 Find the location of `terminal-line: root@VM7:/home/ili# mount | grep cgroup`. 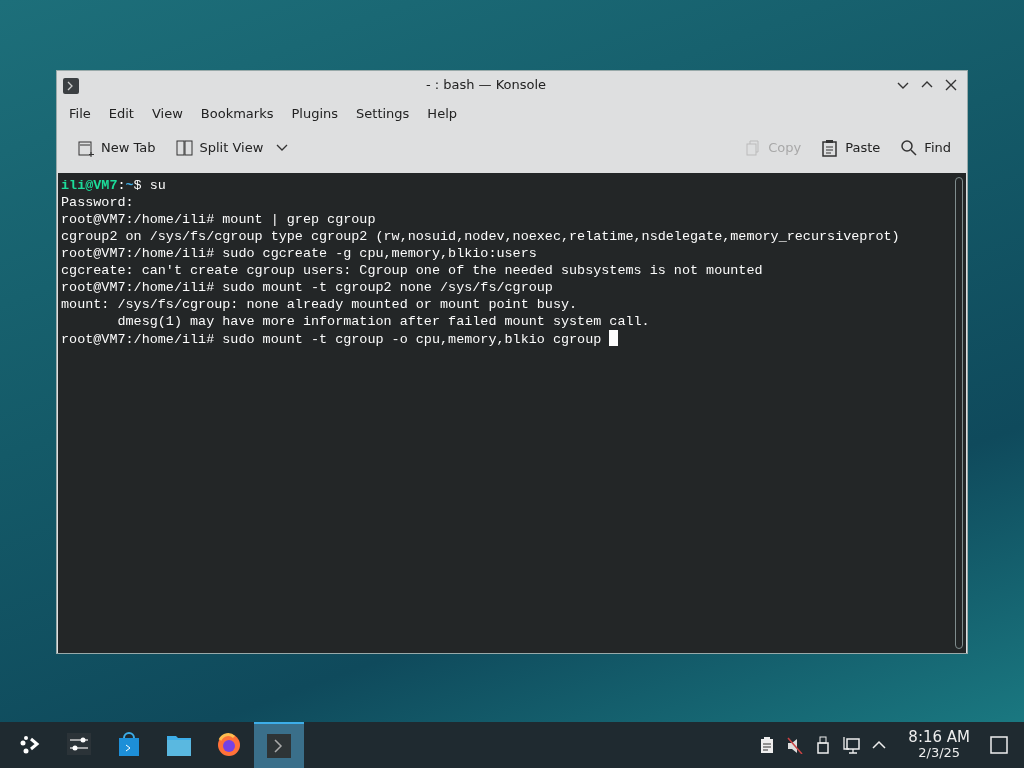

terminal-line: root@VM7:/home/ili# mount | grep cgroup is located at coordinates (218, 219).